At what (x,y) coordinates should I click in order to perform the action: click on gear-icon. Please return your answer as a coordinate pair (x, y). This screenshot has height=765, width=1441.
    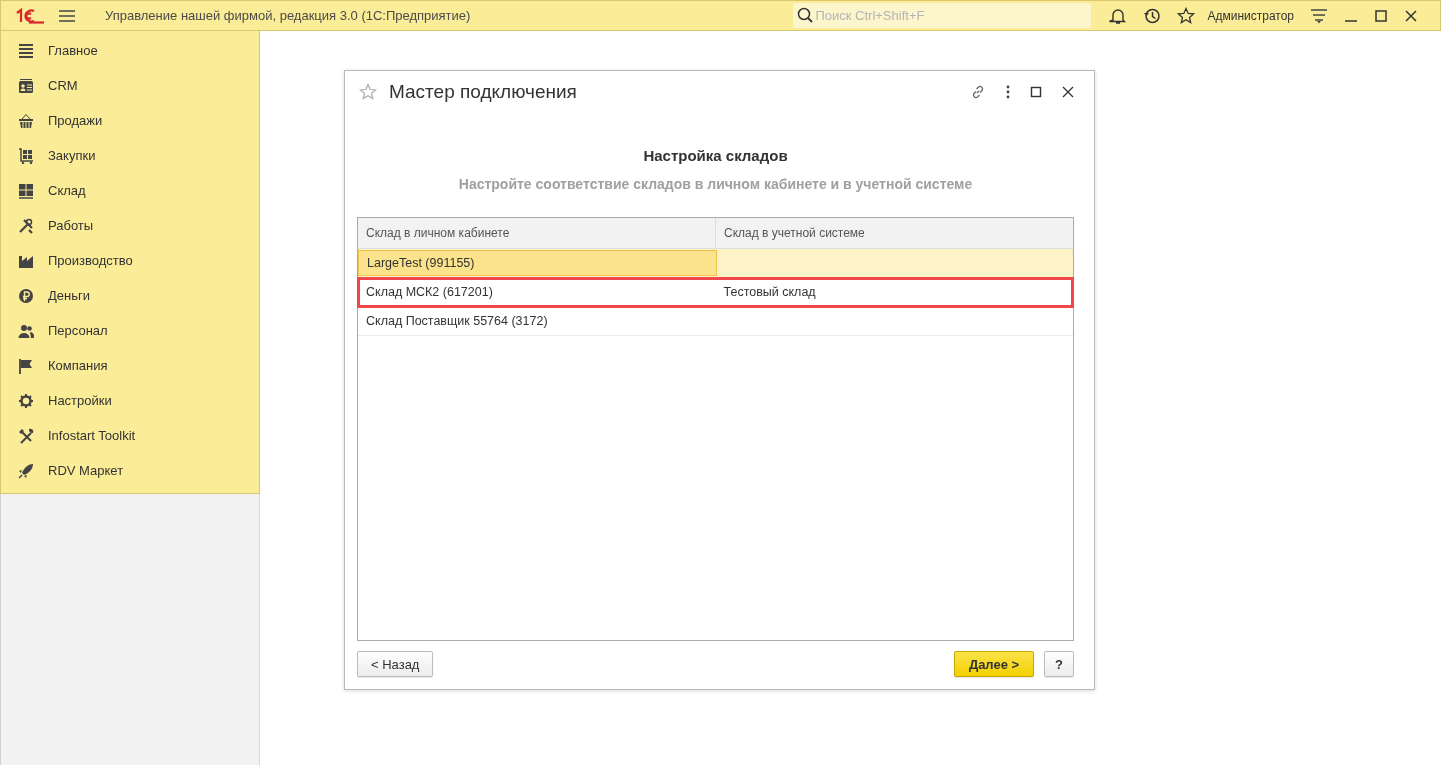
    Looking at the image, I should click on (26, 400).